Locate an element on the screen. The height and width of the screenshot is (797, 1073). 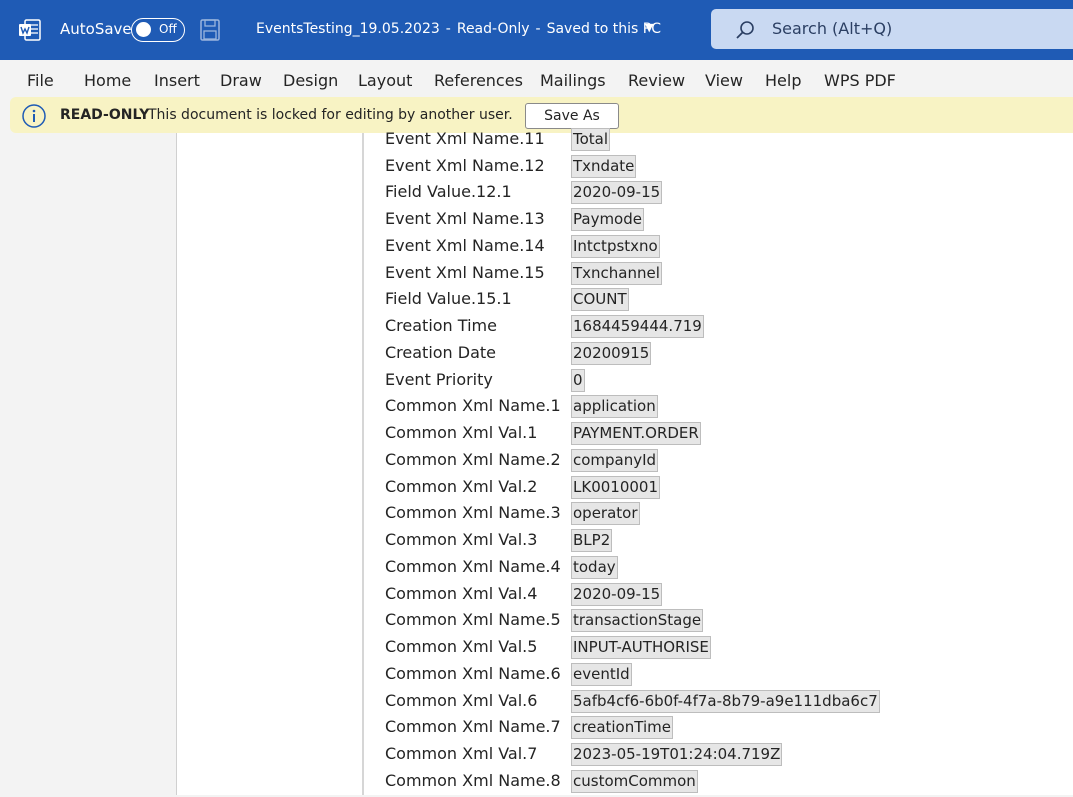
tab-wps-pdf: WPS PDF is located at coordinates (860, 80).